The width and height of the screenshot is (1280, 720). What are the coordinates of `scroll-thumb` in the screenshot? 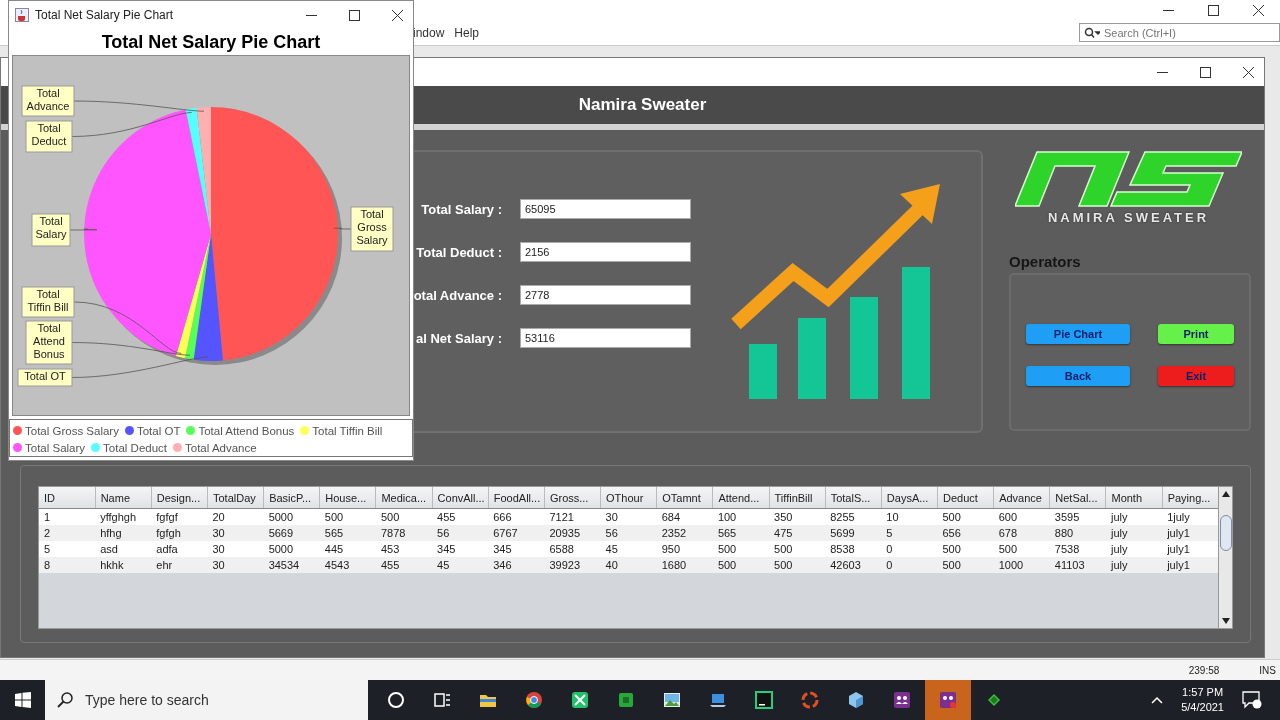 It's located at (1225, 532).